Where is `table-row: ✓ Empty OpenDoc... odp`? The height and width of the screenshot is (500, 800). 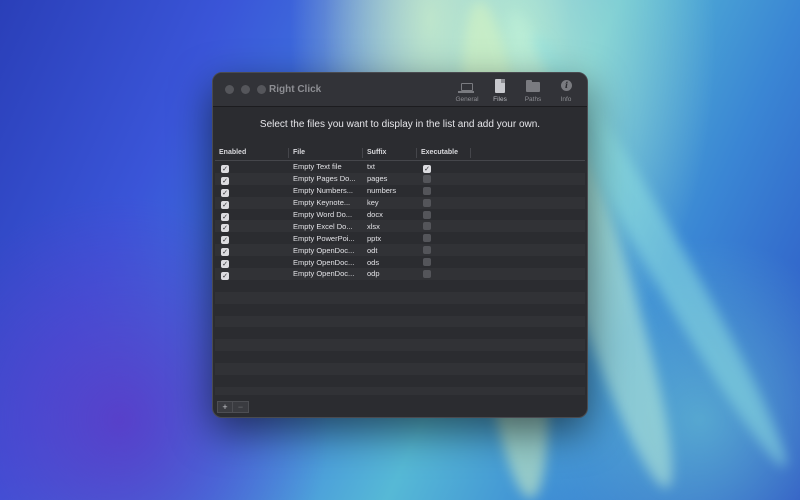 table-row: ✓ Empty OpenDoc... odp is located at coordinates (400, 274).